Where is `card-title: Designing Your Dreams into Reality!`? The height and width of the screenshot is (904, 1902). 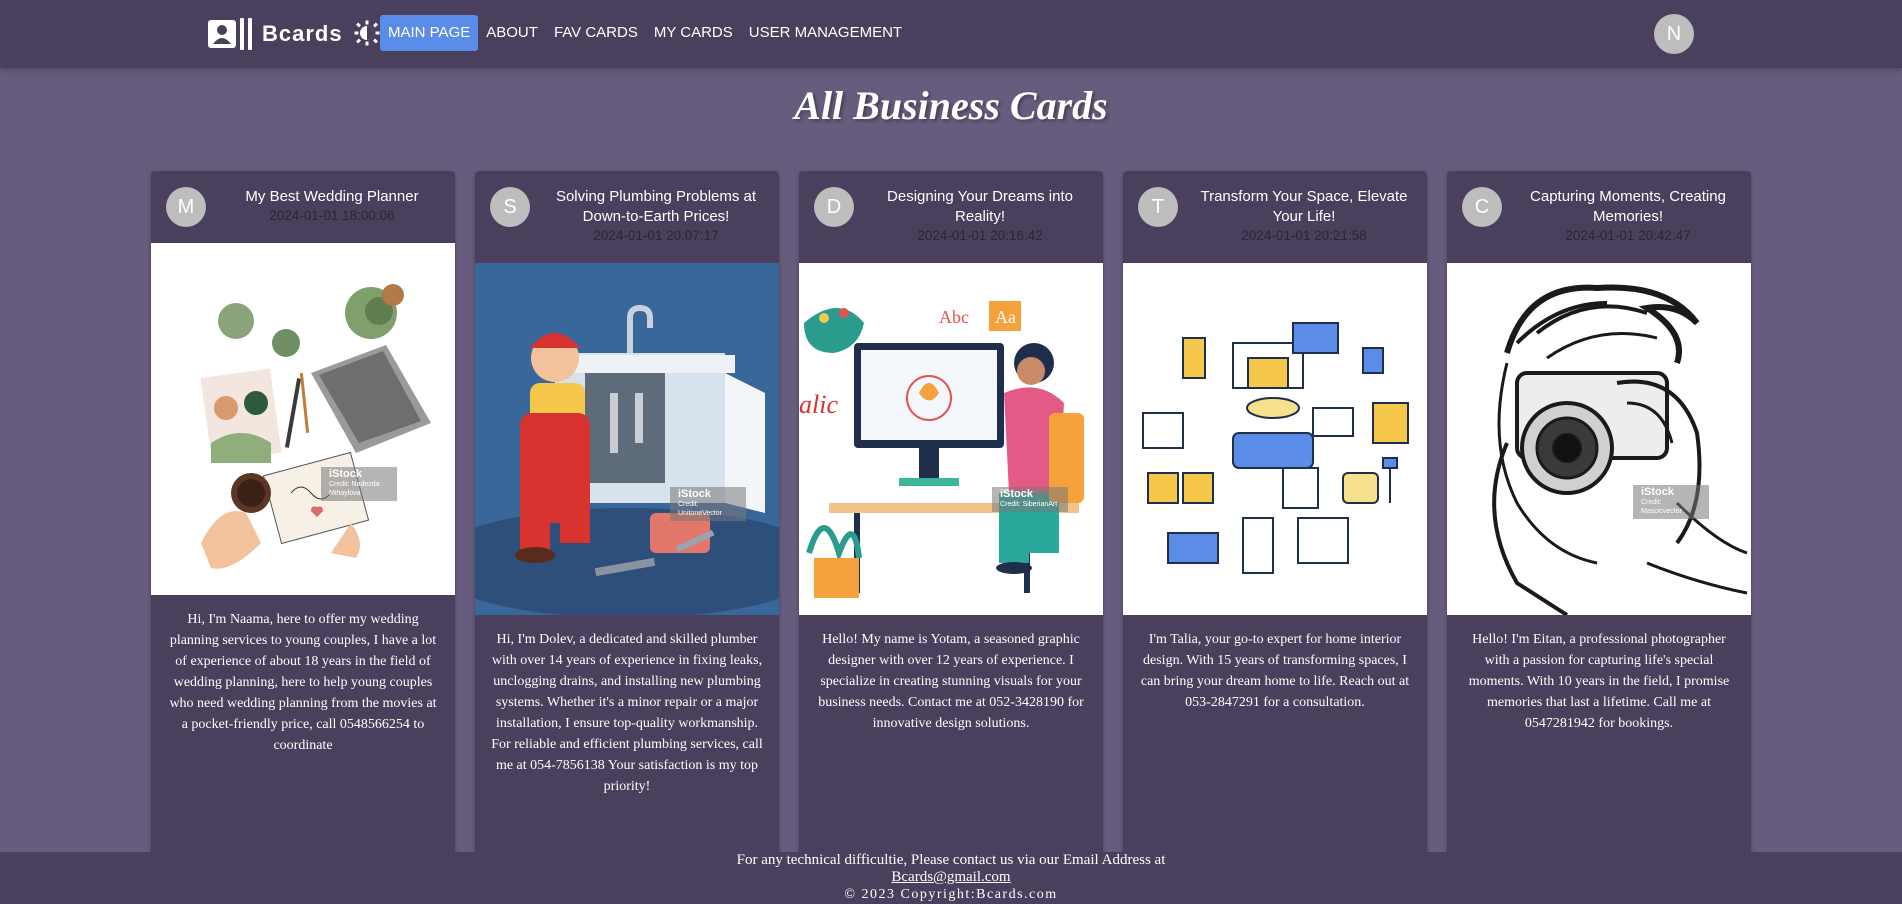
card-title: Designing Your Dreams into Reality! is located at coordinates (980, 206).